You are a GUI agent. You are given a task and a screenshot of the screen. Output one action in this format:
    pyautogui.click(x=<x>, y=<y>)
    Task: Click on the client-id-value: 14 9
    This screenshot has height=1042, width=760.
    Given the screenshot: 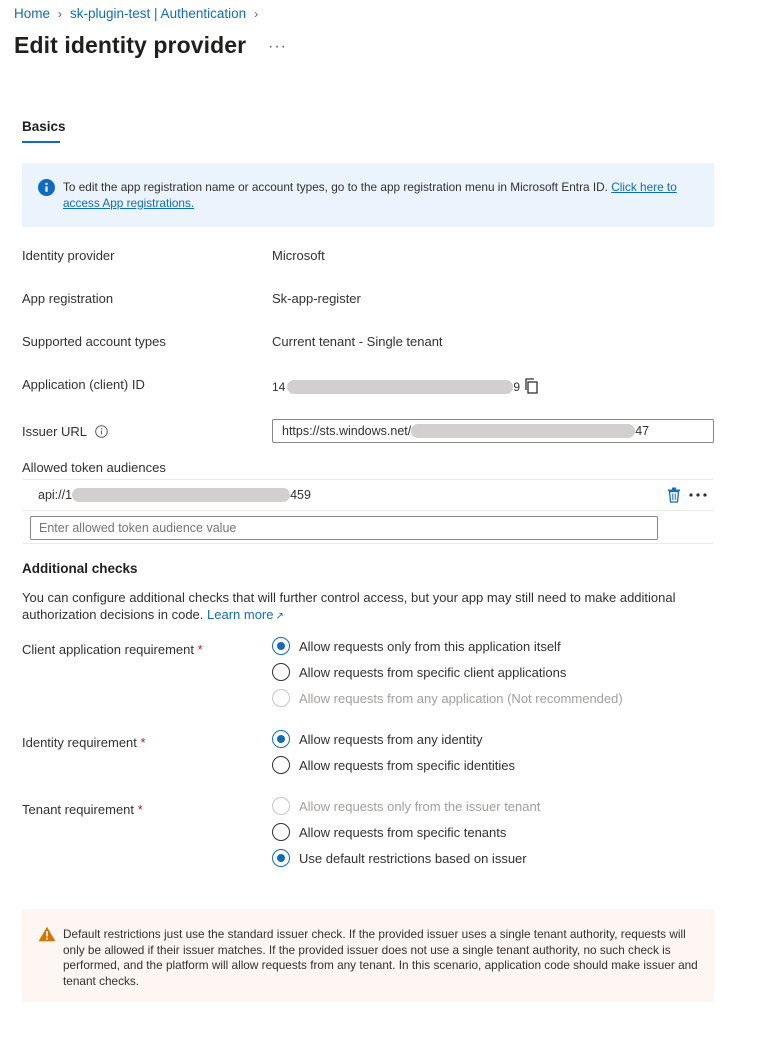 What is the action you would take?
    pyautogui.click(x=396, y=387)
    